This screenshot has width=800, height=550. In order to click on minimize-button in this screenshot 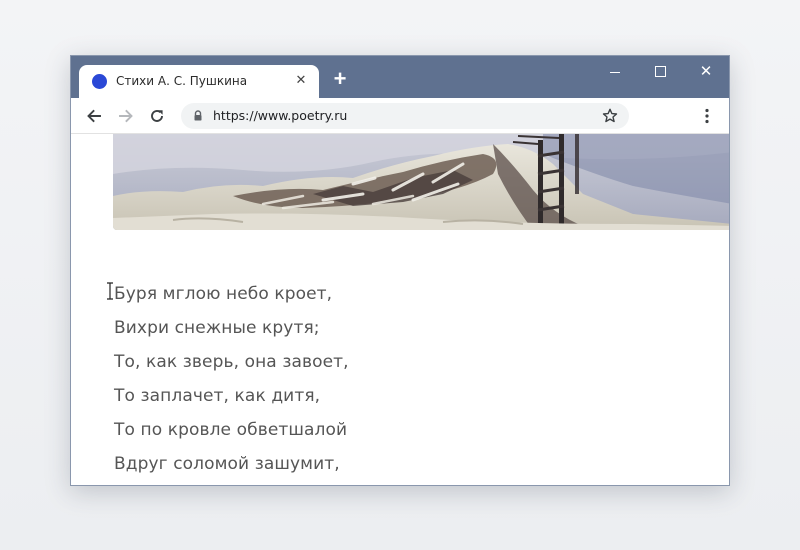, I will do `click(615, 72)`.